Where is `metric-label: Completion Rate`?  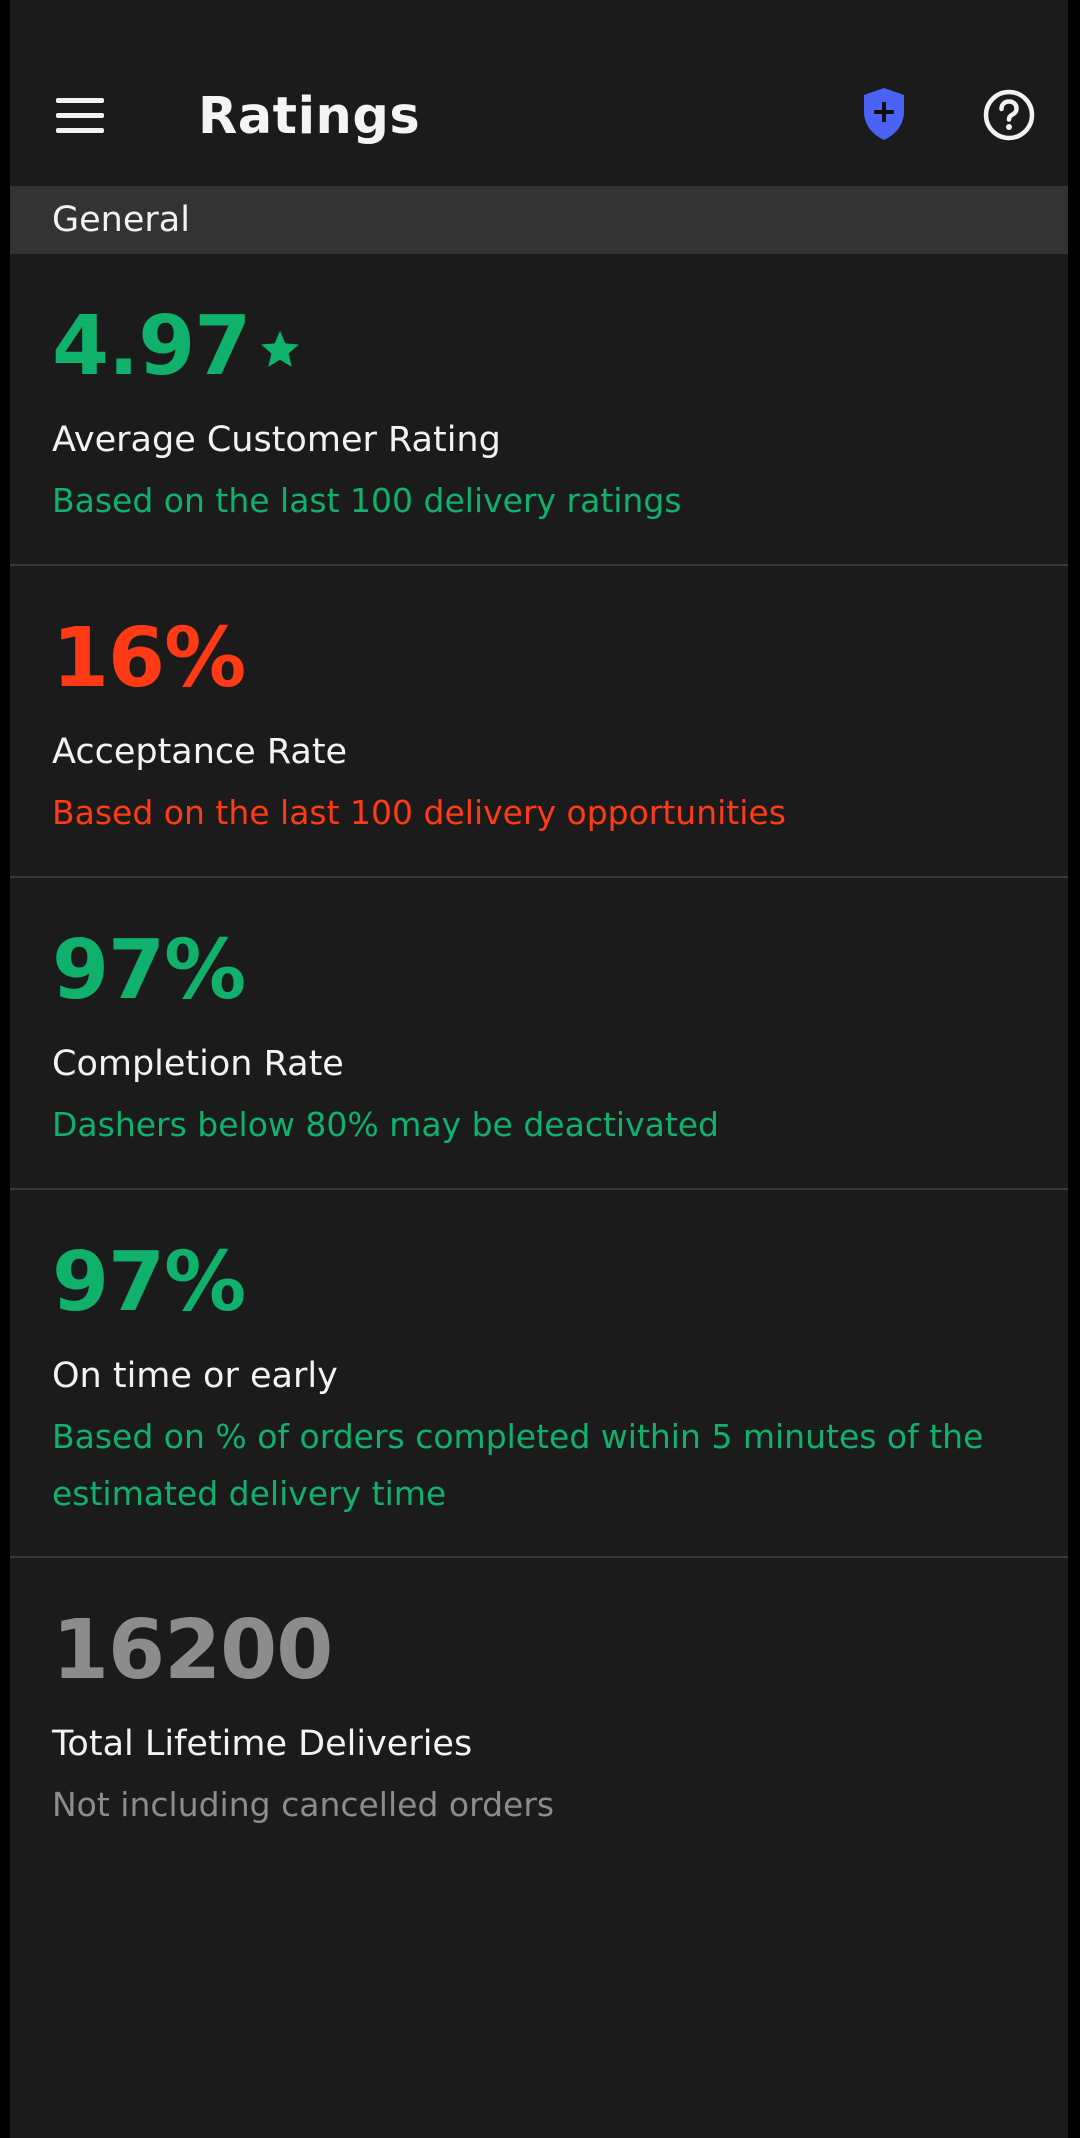
metric-label: Completion Rate is located at coordinates (198, 1064).